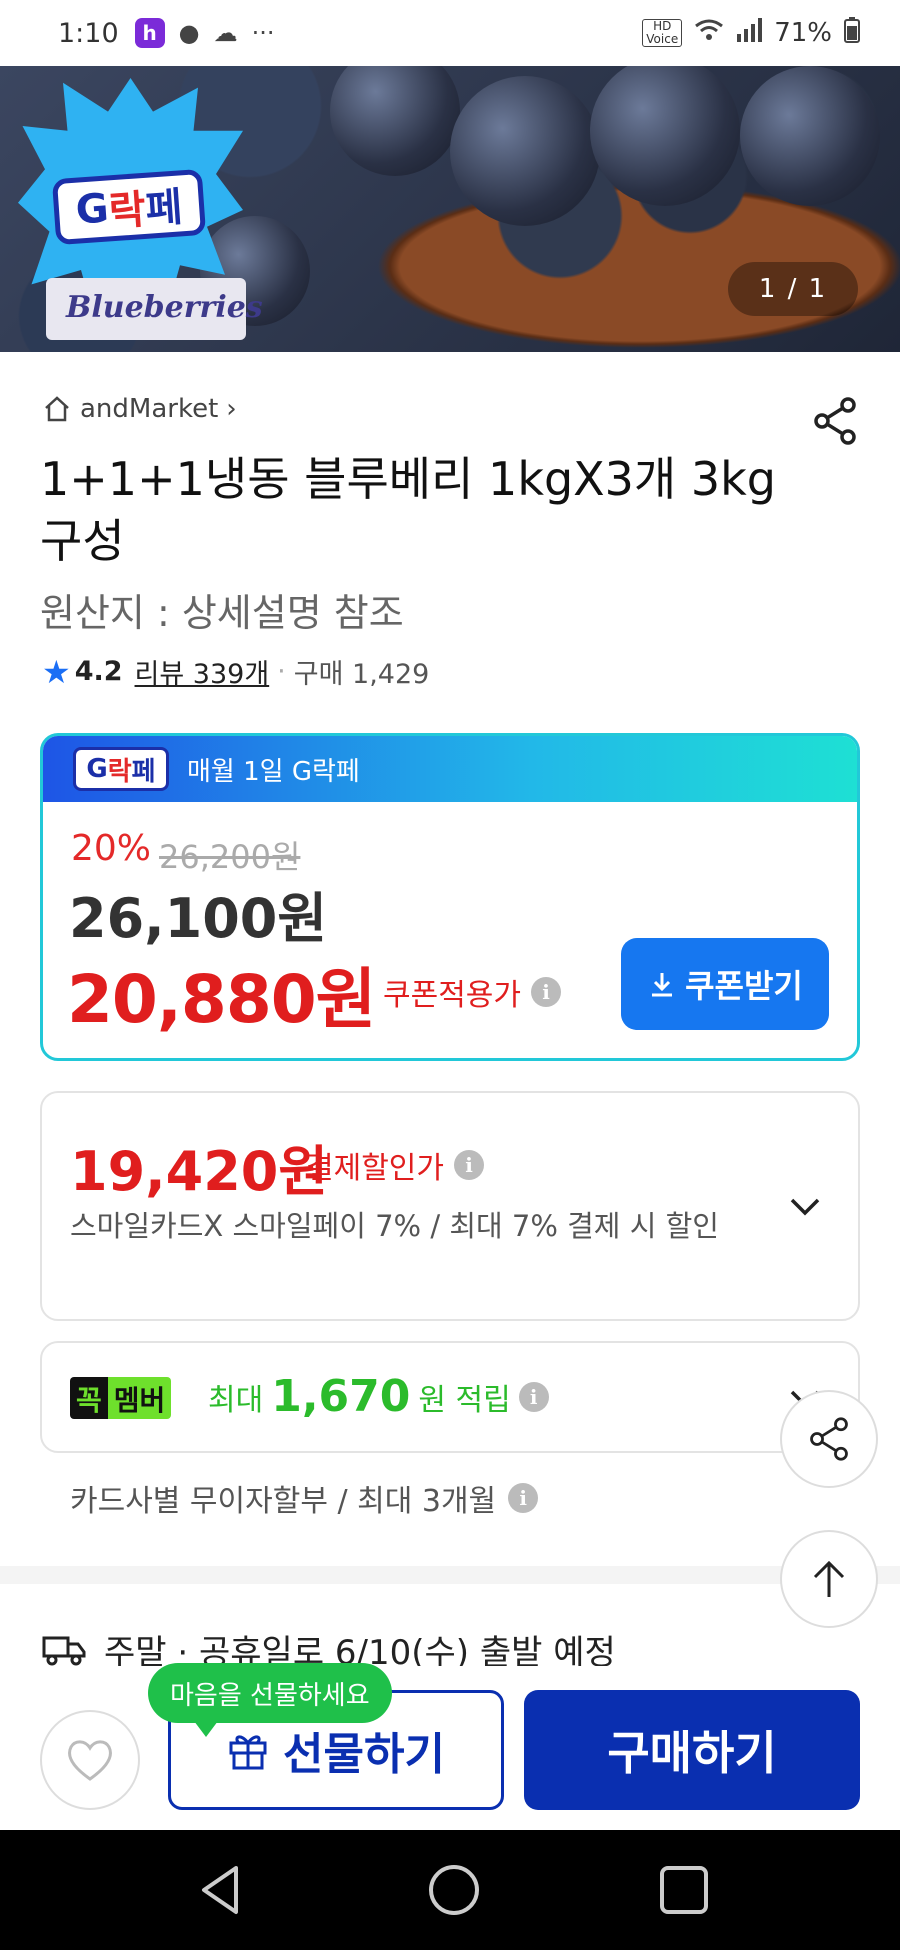  I want to click on truck-icon, so click(64, 1650).